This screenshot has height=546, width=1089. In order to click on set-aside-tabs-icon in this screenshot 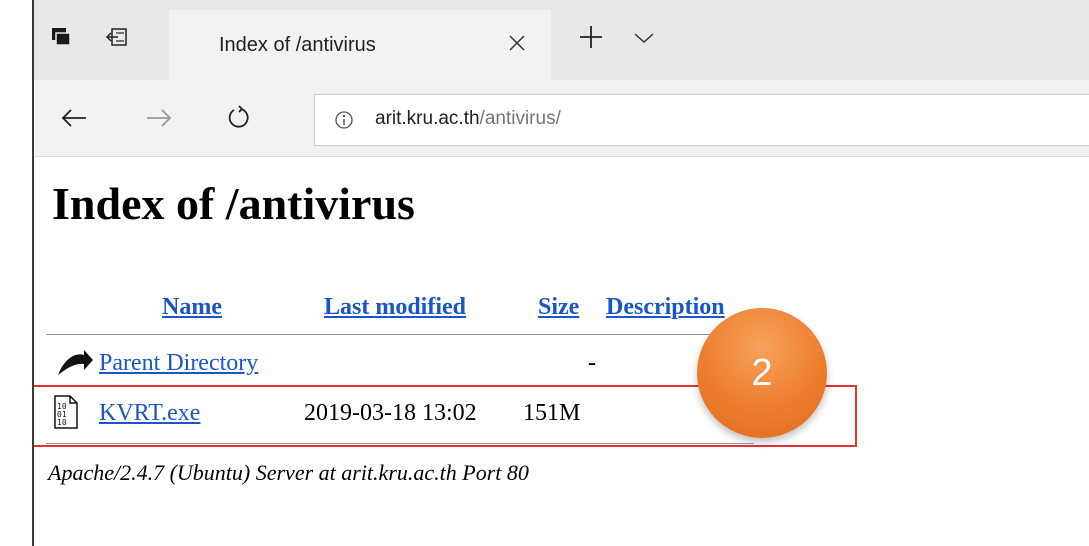, I will do `click(117, 37)`.